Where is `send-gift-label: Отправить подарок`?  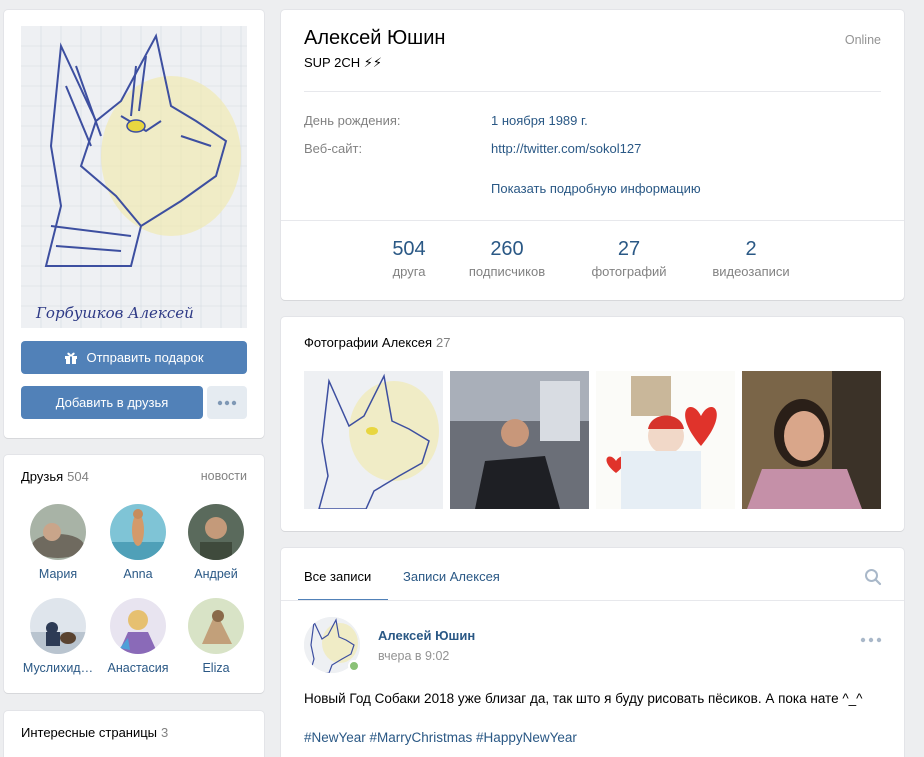
send-gift-label: Отправить подарок is located at coordinates (145, 357).